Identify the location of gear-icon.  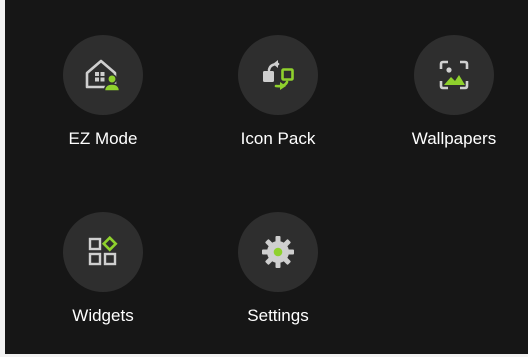
(278, 252).